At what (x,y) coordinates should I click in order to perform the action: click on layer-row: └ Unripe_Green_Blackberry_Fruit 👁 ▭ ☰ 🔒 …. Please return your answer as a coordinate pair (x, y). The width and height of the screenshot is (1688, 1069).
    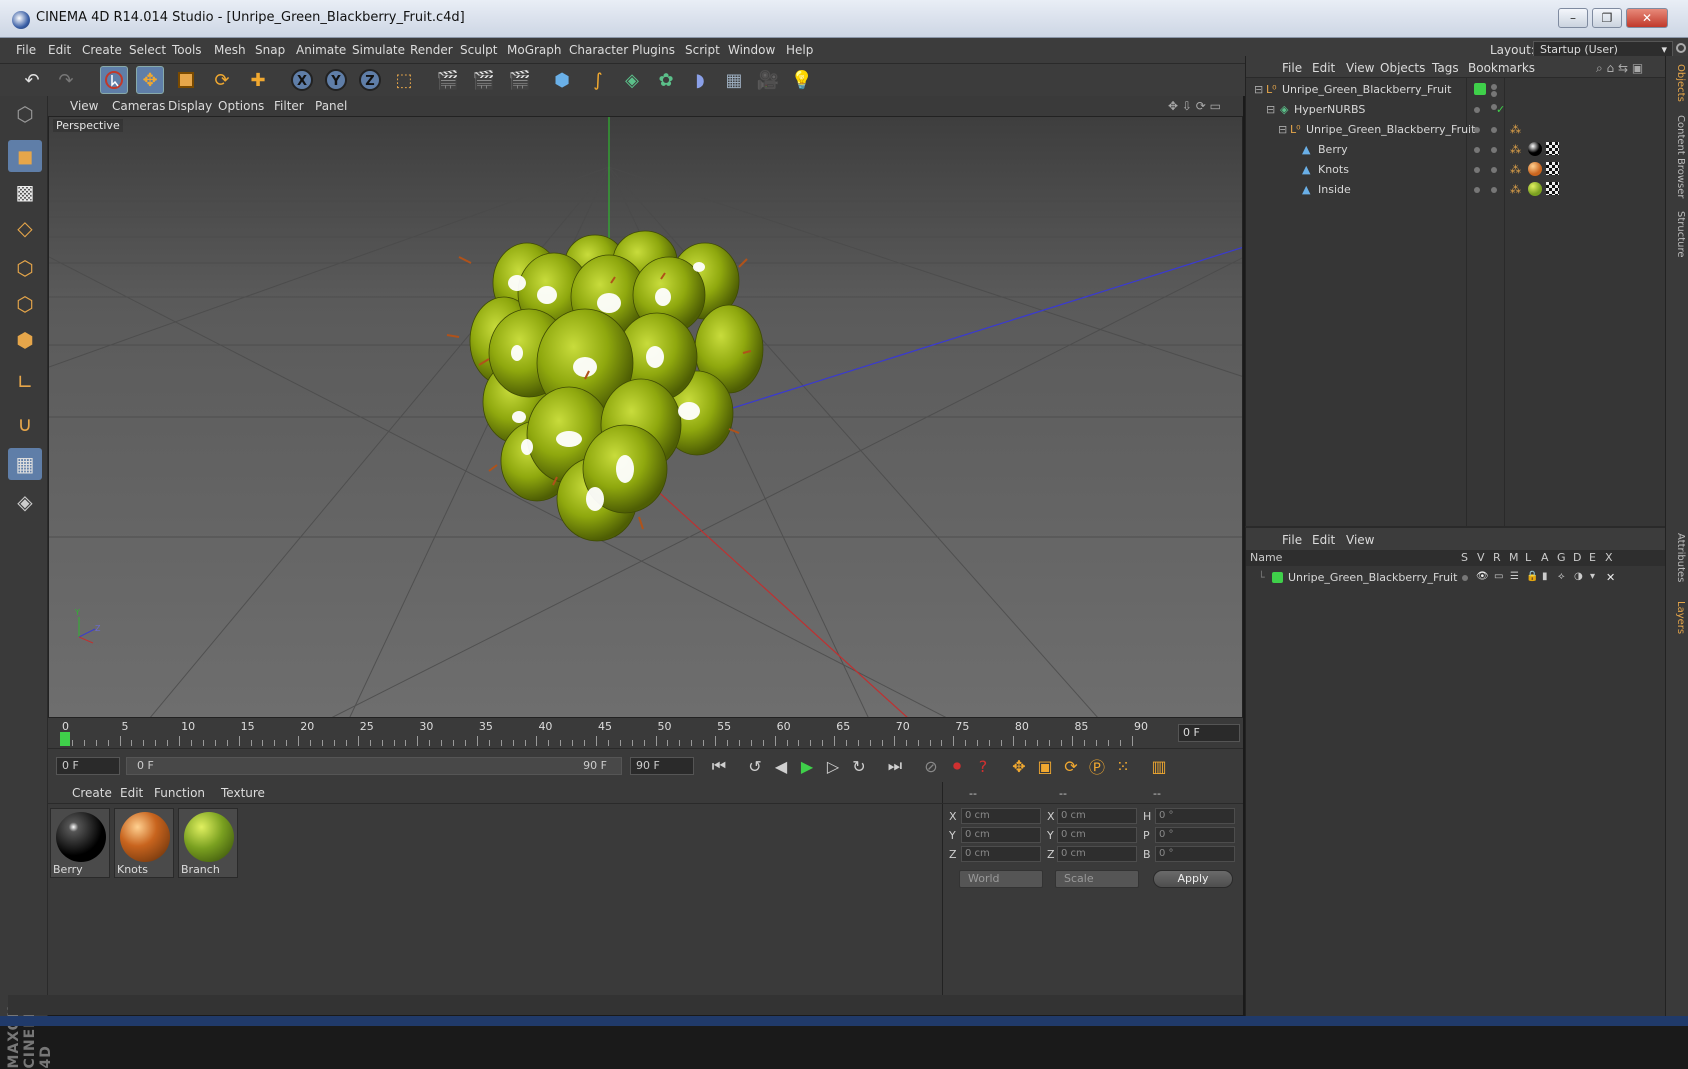
    Looking at the image, I should click on (1456, 578).